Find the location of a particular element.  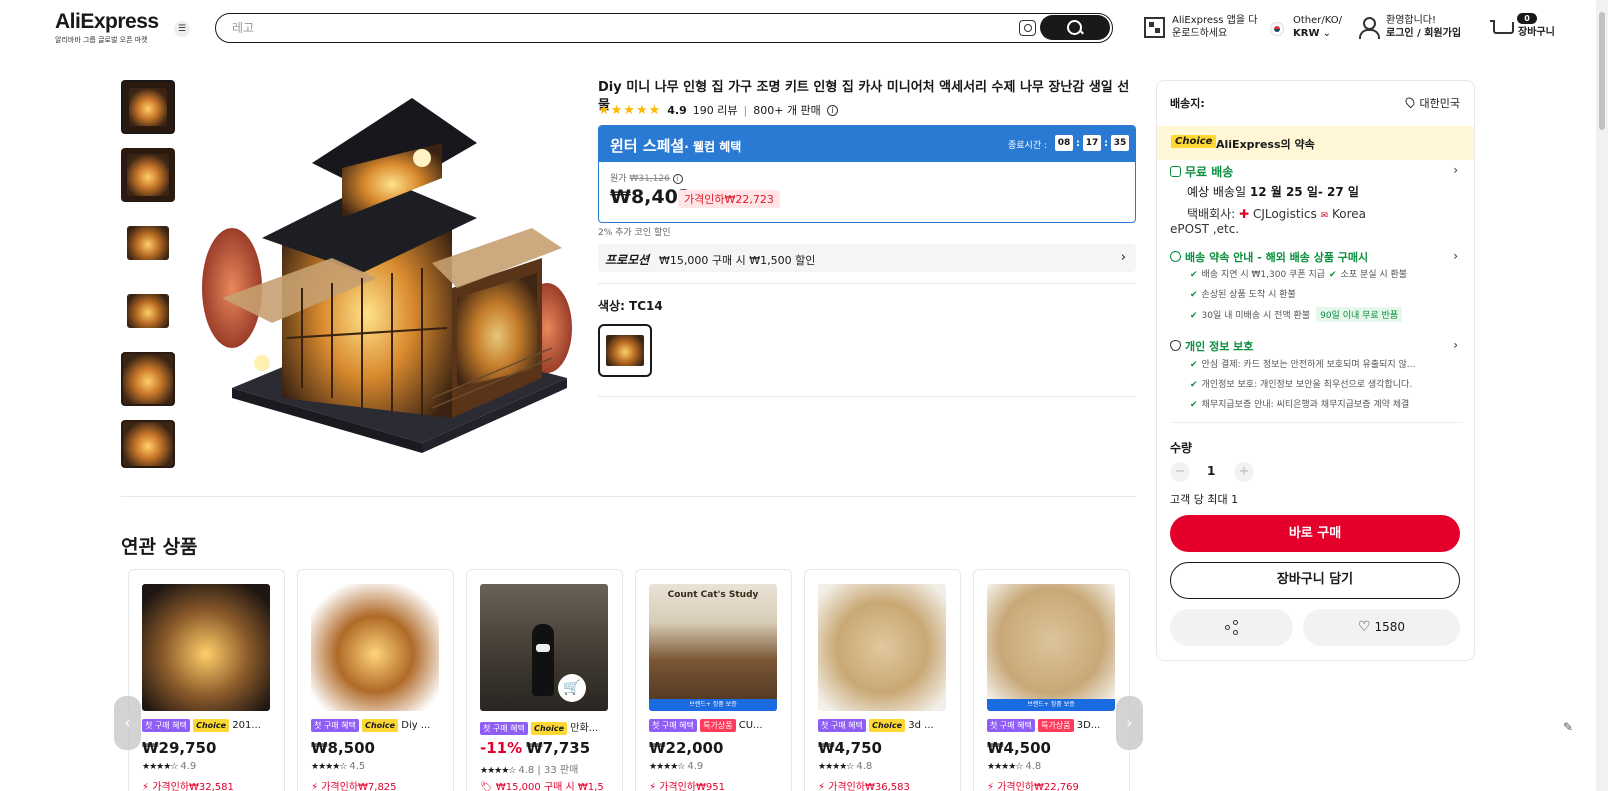

quantity-increase-button: + is located at coordinates (1244, 472).